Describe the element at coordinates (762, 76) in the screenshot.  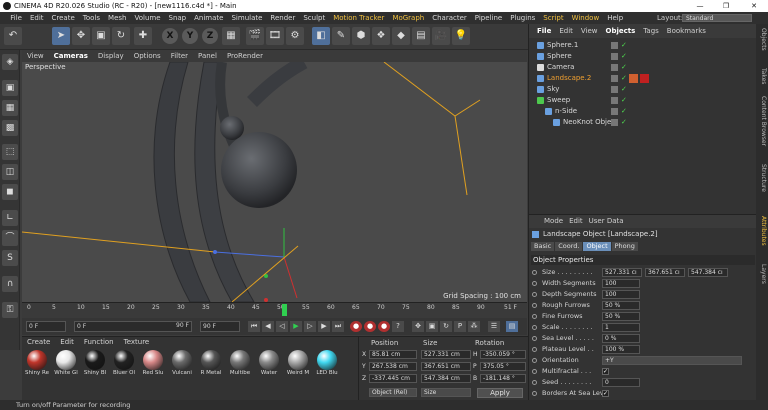
I see `side-tab-takes: Takes` at that location.